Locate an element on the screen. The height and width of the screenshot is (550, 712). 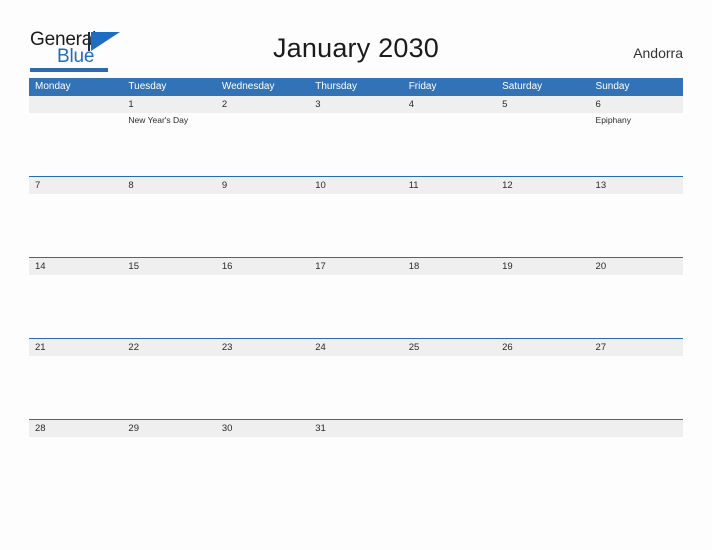
day-number: 22 is located at coordinates (168, 347).